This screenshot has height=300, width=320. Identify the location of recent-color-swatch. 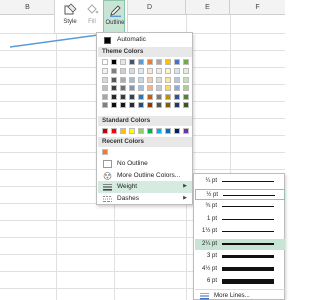
(105, 152).